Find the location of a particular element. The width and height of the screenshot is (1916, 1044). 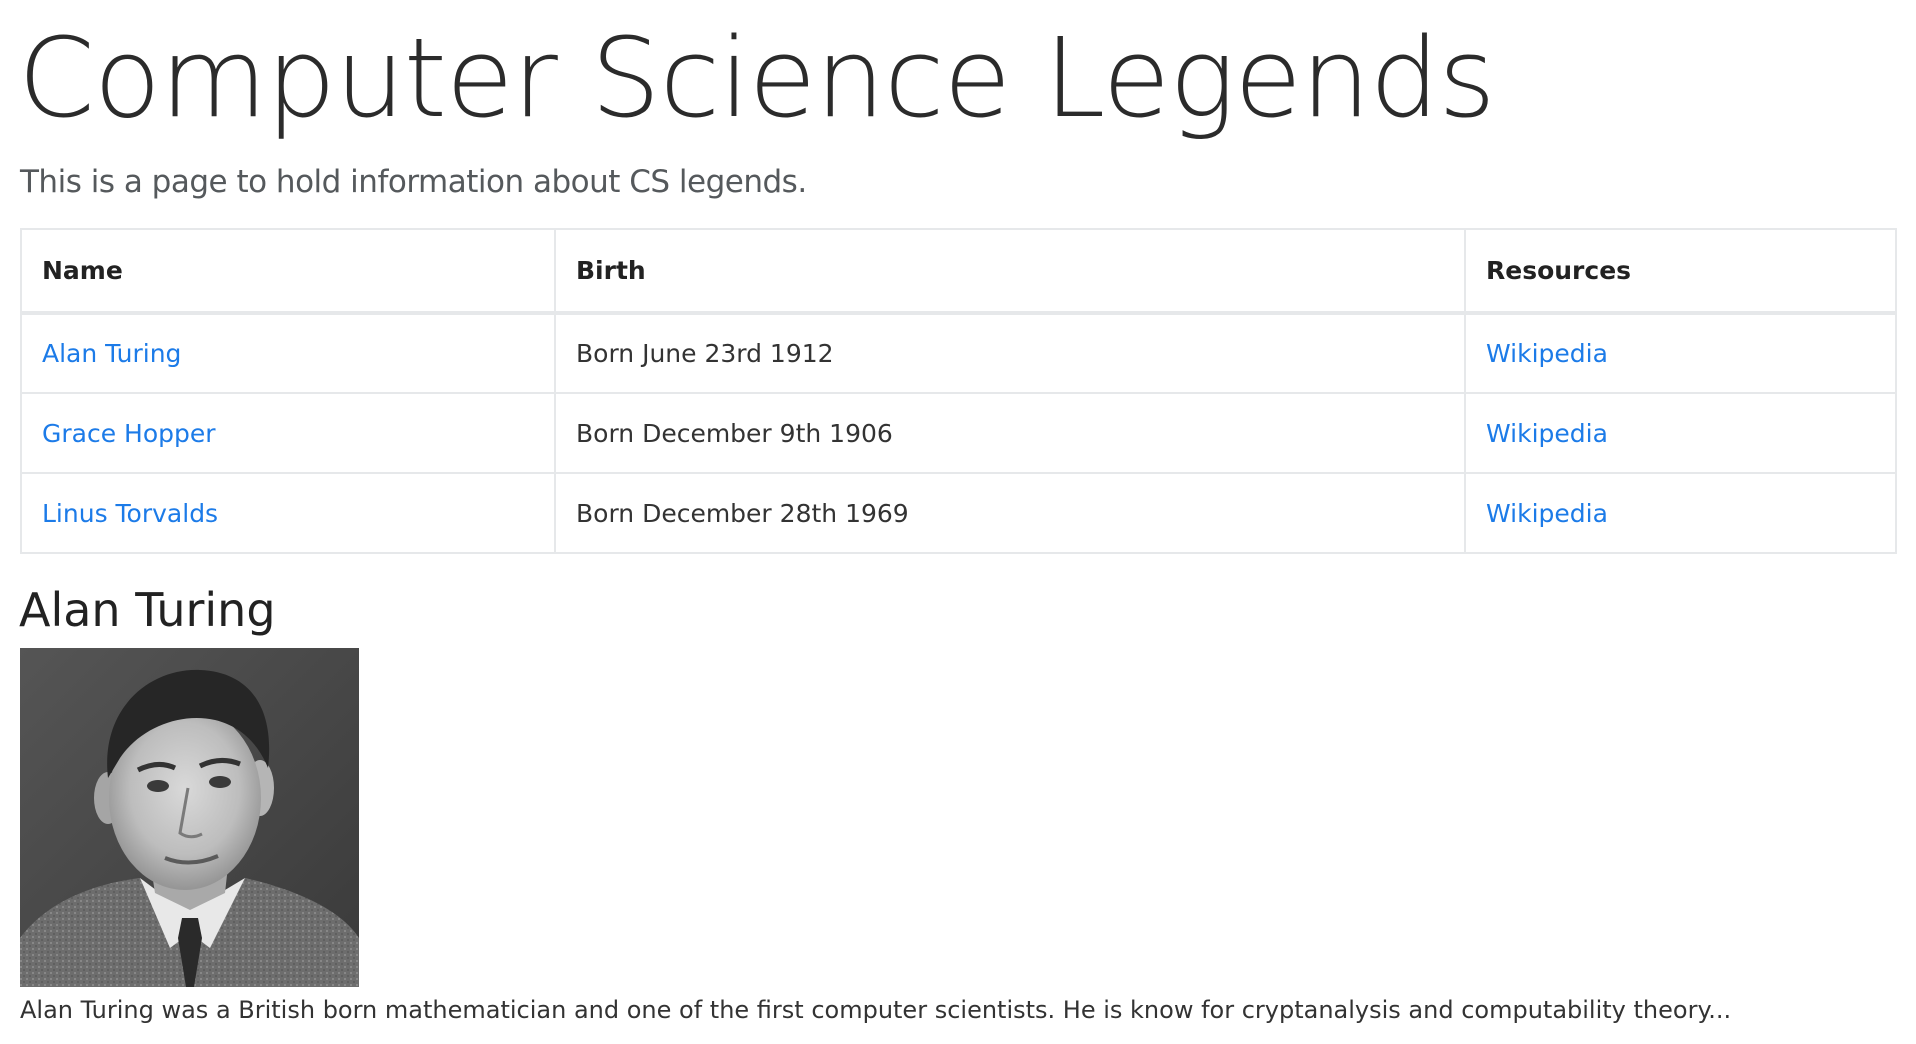

legend-name-link: Alan Turing is located at coordinates (111, 353).